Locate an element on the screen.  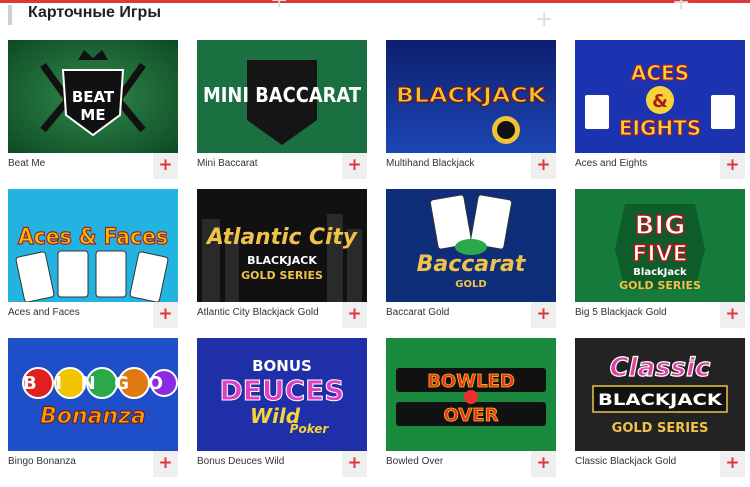
svg-text: BOWLED is located at coordinates (471, 381).